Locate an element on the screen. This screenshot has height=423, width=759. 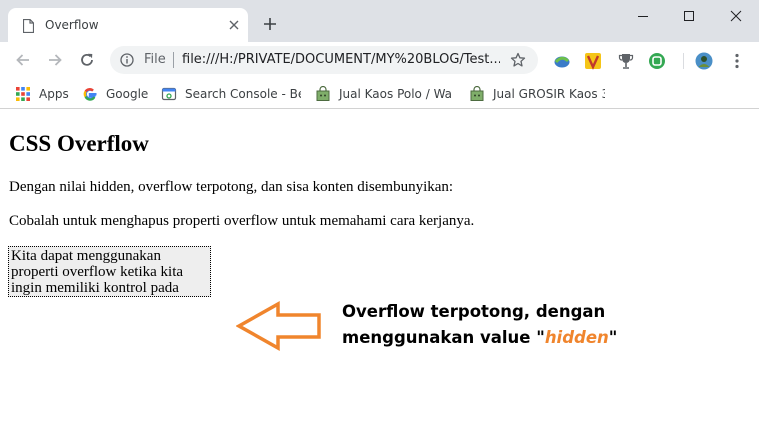
close-window-button is located at coordinates (736, 16).